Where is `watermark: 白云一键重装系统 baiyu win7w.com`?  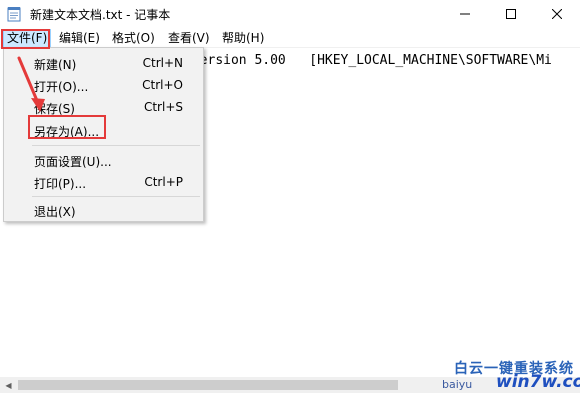
watermark: 白云一键重装系统 baiyu win7w.com is located at coordinates (510, 371).